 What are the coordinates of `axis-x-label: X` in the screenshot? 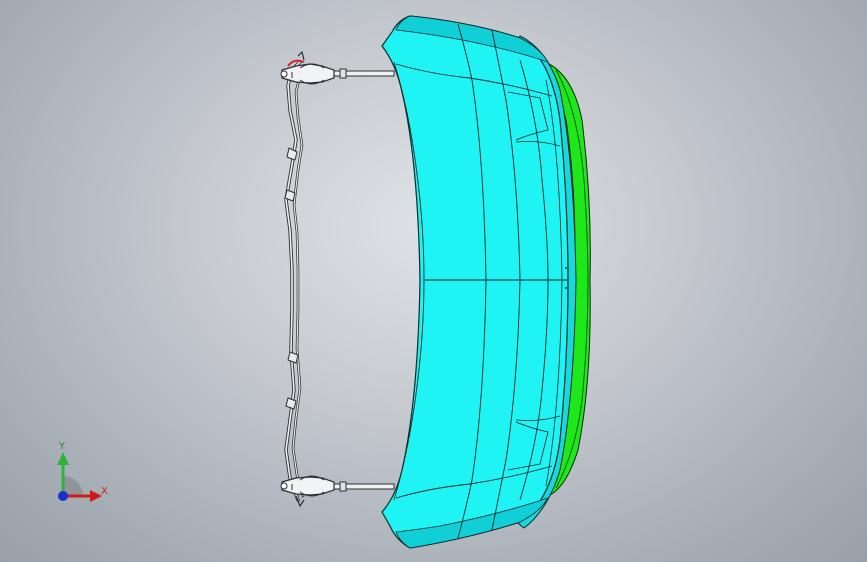 It's located at (104, 491).